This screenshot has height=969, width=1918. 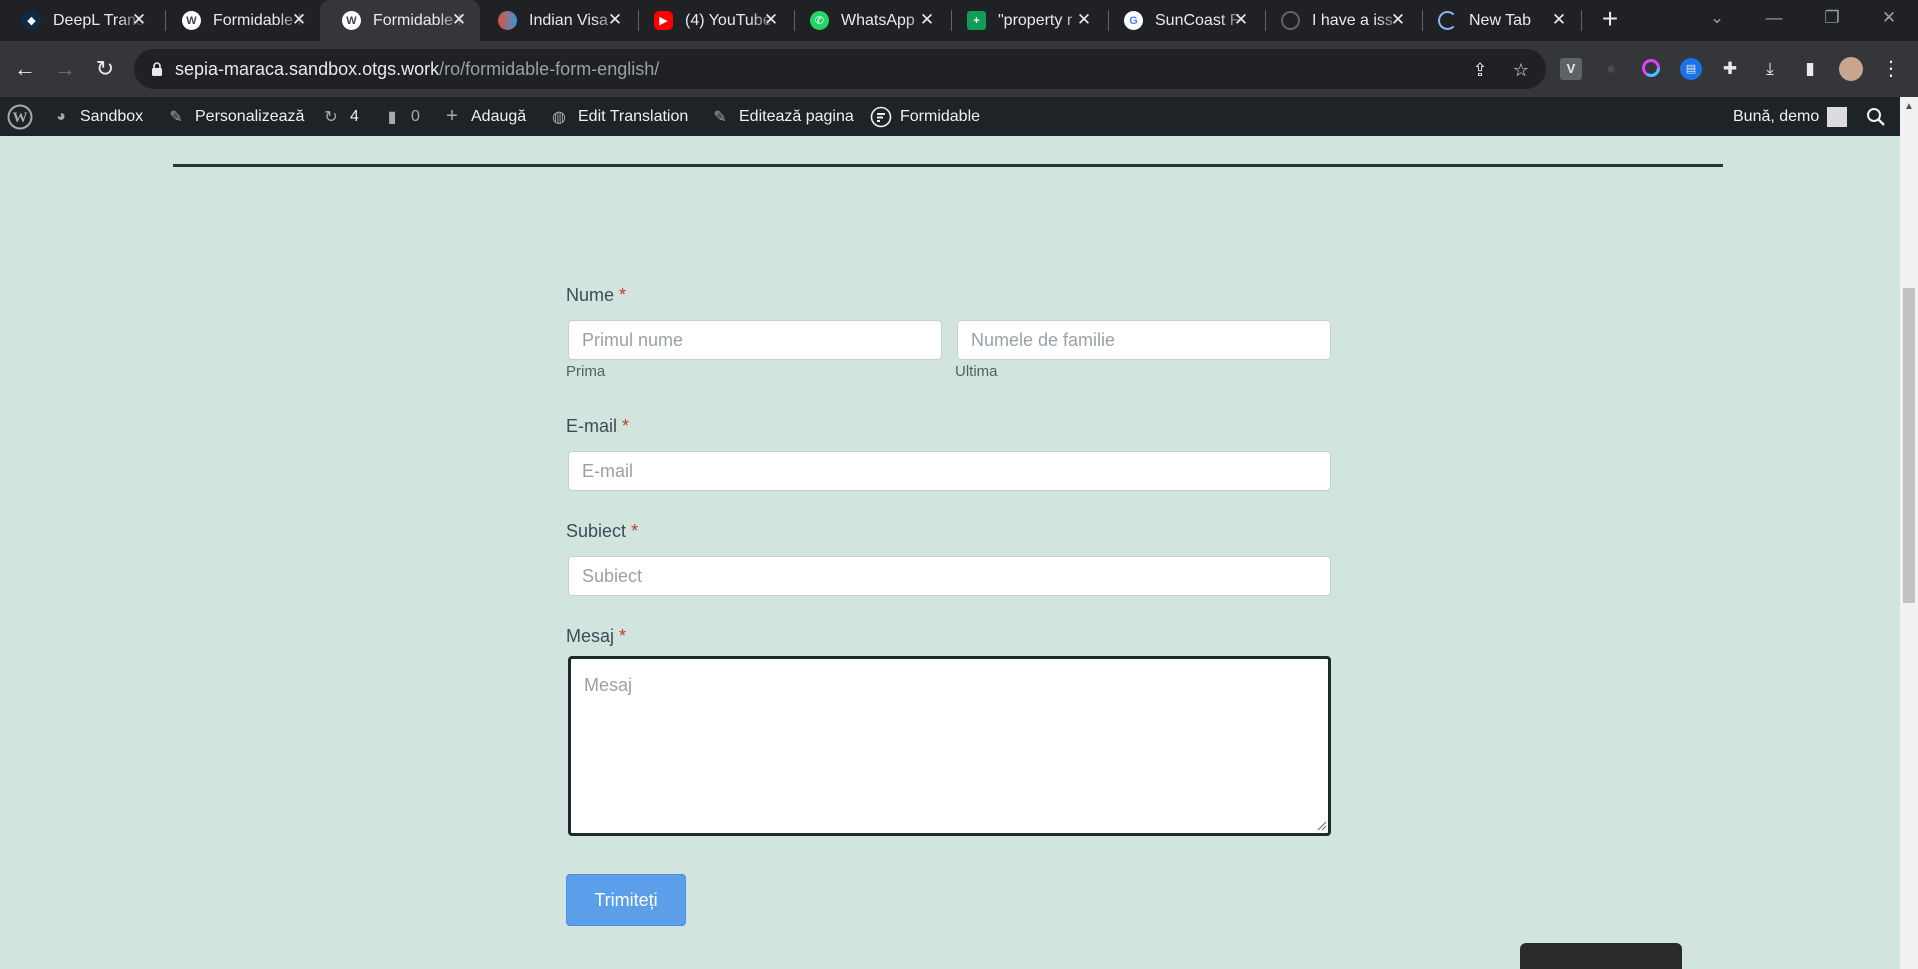 I want to click on admin-updates-link: ↻ 4, so click(x=339, y=116).